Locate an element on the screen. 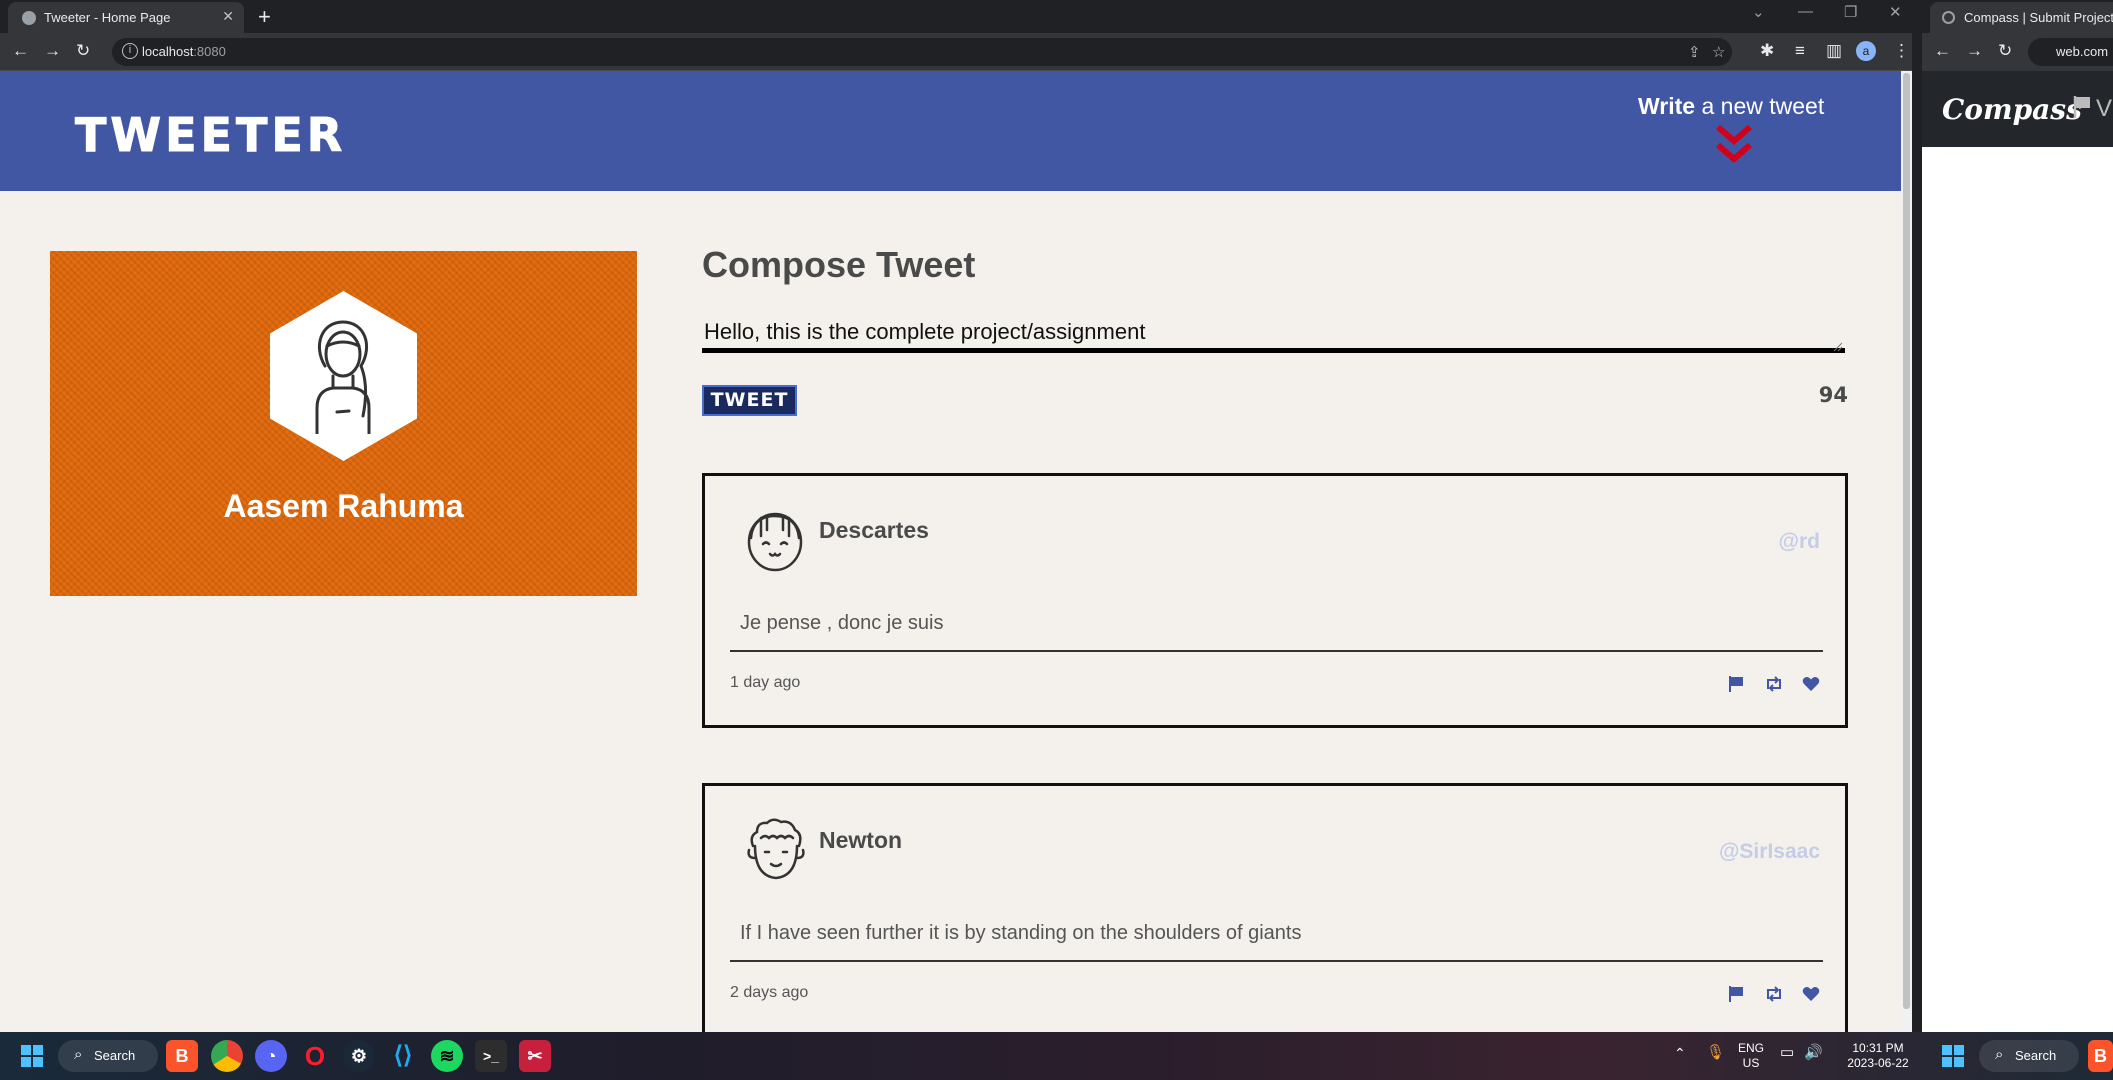  windows-start-icon-secondary is located at coordinates (1953, 1056).